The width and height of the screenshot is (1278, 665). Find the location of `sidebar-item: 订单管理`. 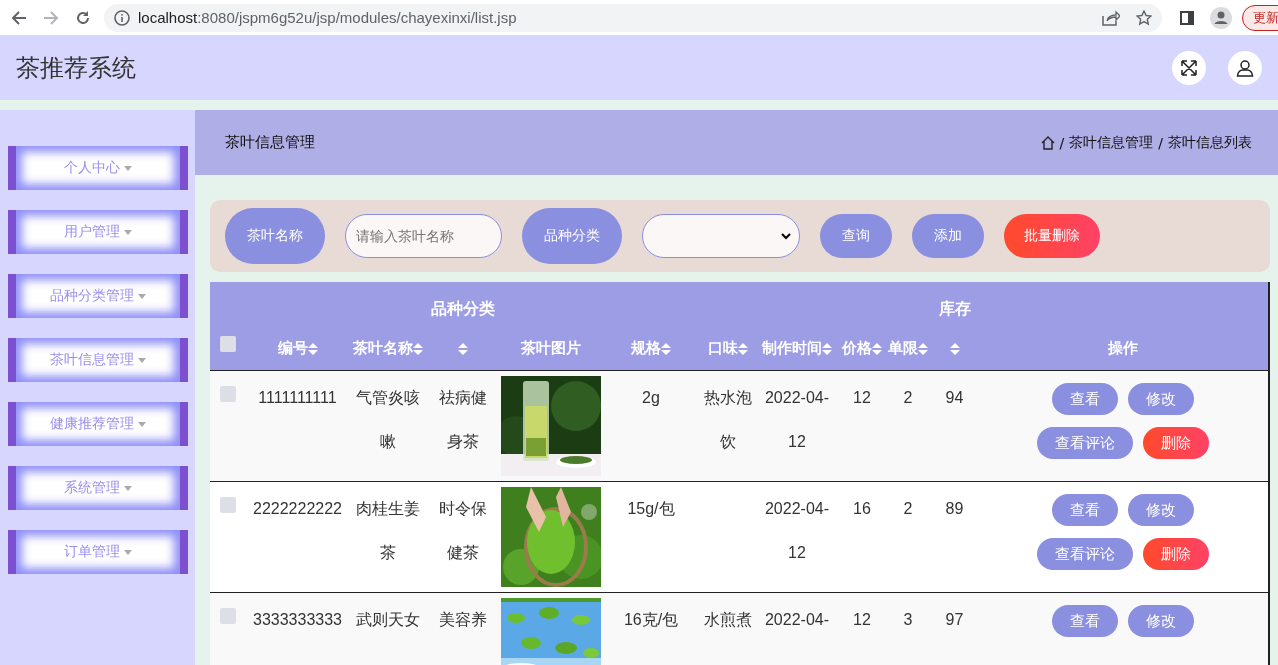

sidebar-item: 订单管理 is located at coordinates (98, 552).